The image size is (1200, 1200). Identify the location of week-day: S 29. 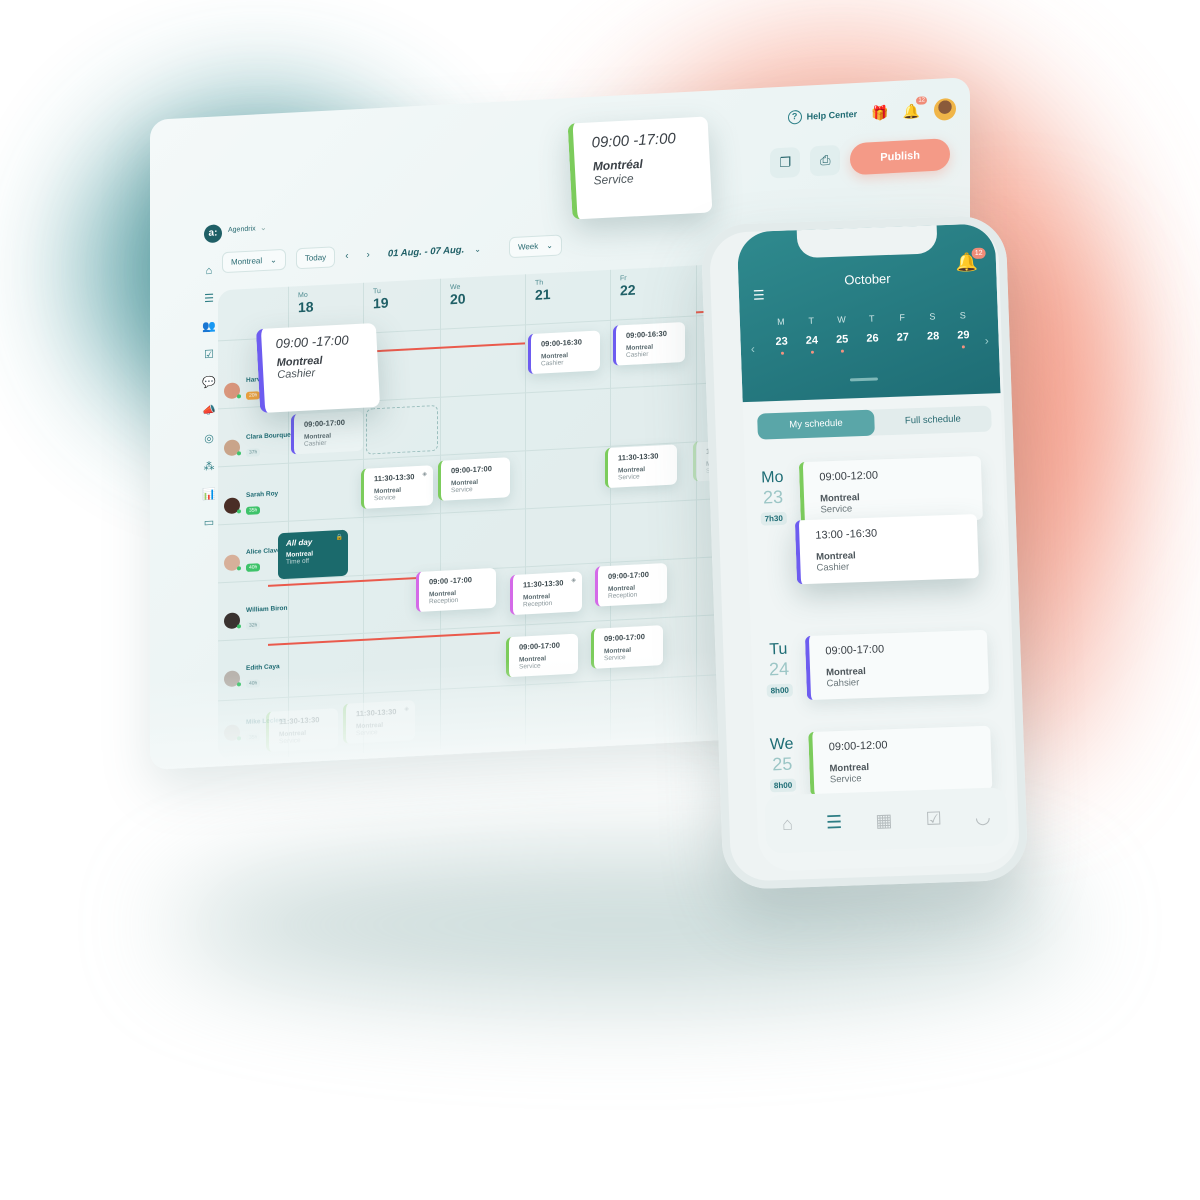
(963, 329).